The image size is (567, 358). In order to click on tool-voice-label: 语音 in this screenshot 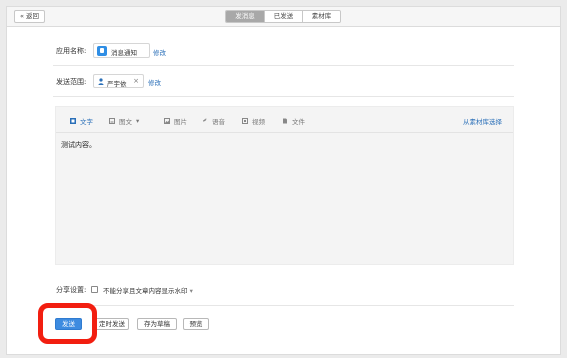, I will do `click(218, 122)`.